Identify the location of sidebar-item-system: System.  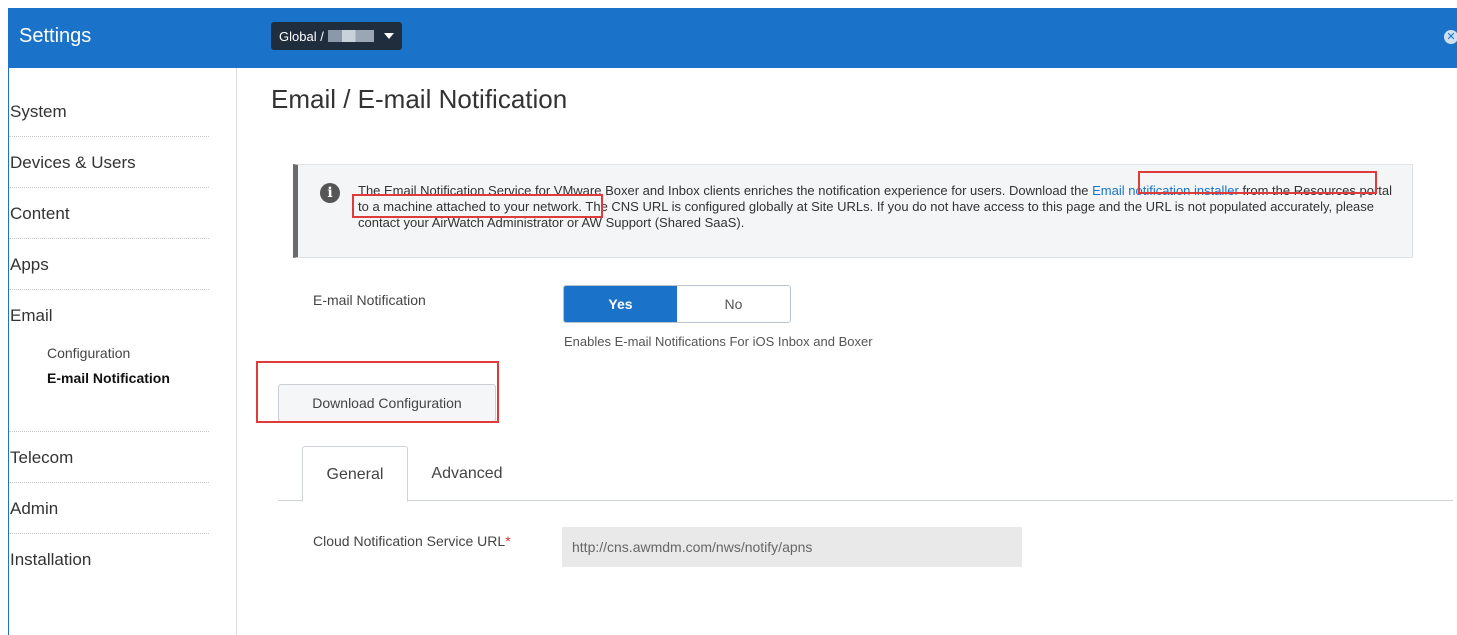
(109, 111).